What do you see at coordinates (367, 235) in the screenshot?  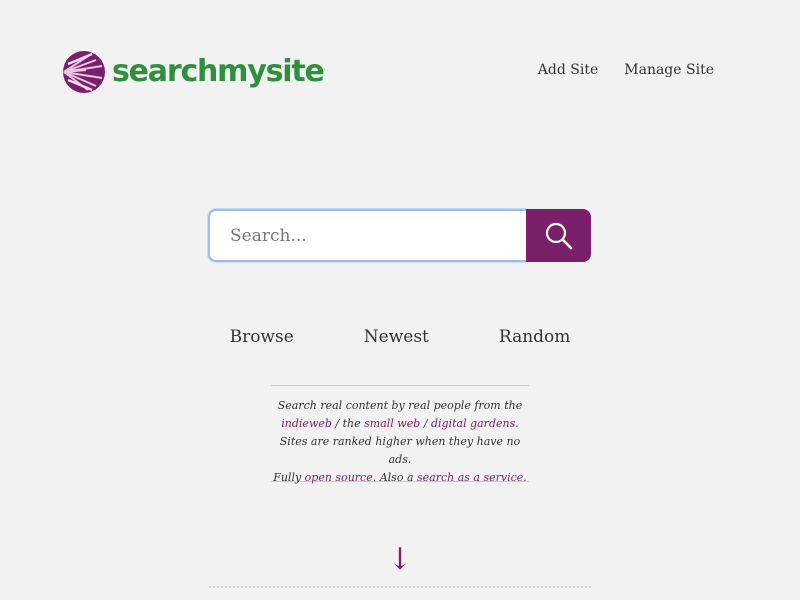 I see `search-input` at bounding box center [367, 235].